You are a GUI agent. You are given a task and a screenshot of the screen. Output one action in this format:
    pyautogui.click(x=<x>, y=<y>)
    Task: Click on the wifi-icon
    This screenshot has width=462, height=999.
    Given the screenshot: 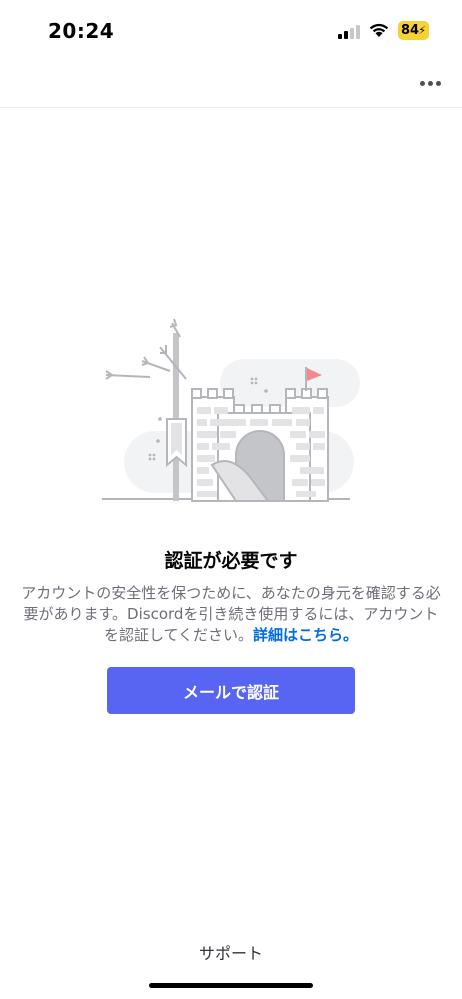 What is the action you would take?
    pyautogui.click(x=379, y=30)
    